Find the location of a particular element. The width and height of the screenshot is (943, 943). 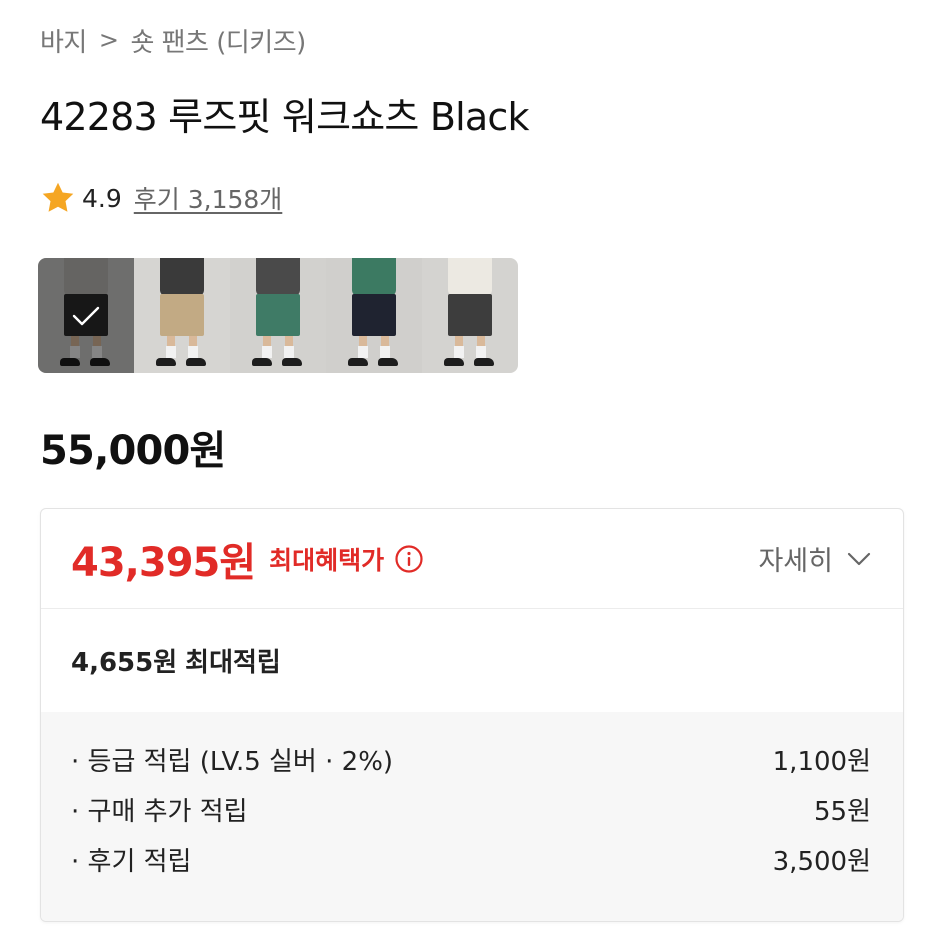

product-title: 42283 루즈핏 워크쇼츠 Black is located at coordinates (284, 117).